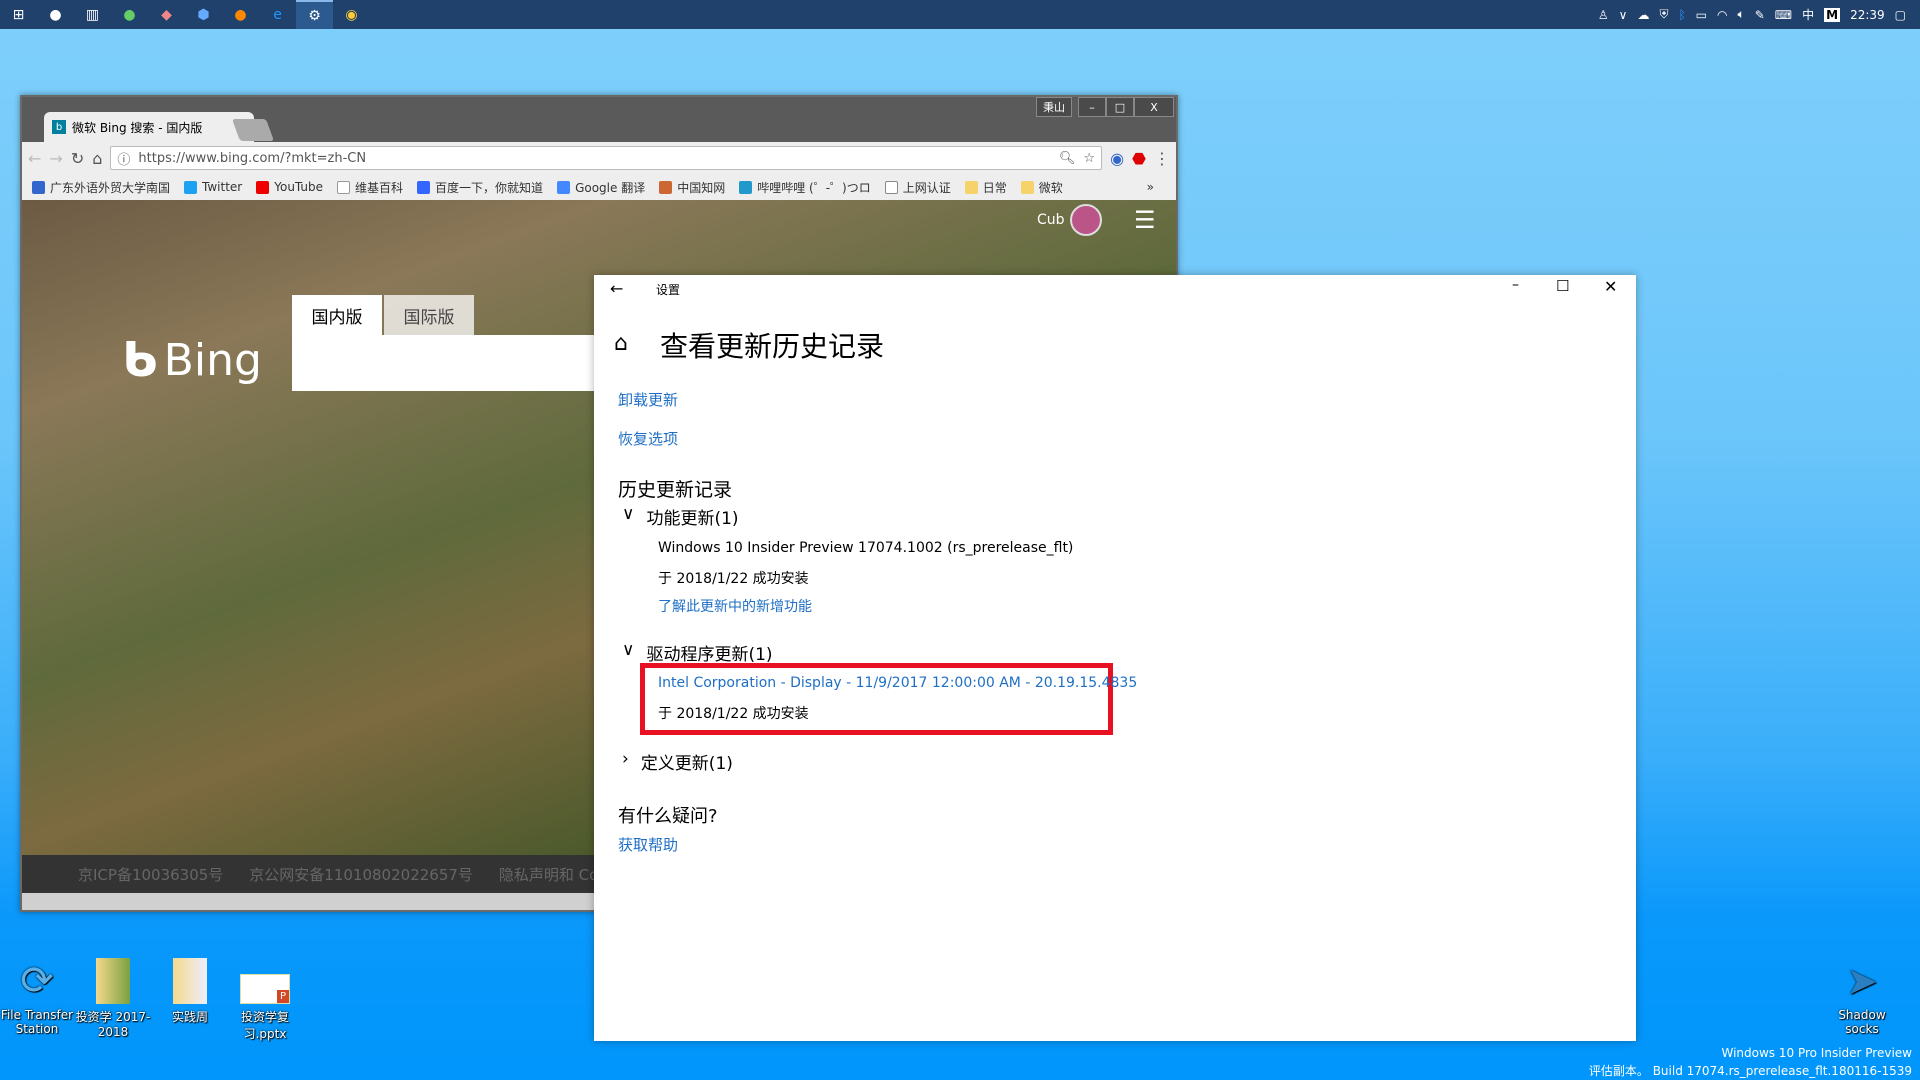 The height and width of the screenshot is (1080, 1920). Describe the element at coordinates (1054, 107) in the screenshot. I see `profile-button: 秉山` at that location.